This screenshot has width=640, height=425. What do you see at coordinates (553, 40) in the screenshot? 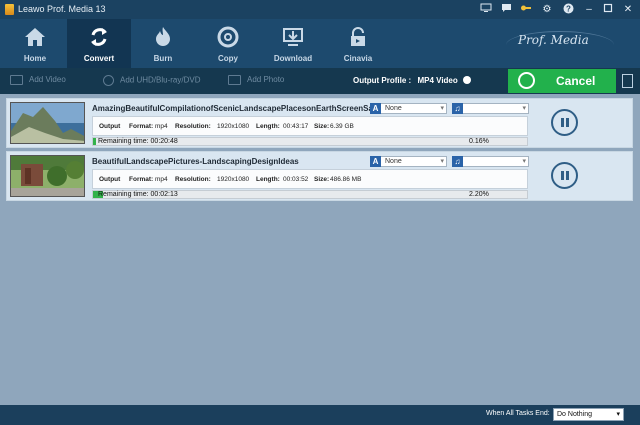
I see `brand-logo: Prof. Media` at bounding box center [553, 40].